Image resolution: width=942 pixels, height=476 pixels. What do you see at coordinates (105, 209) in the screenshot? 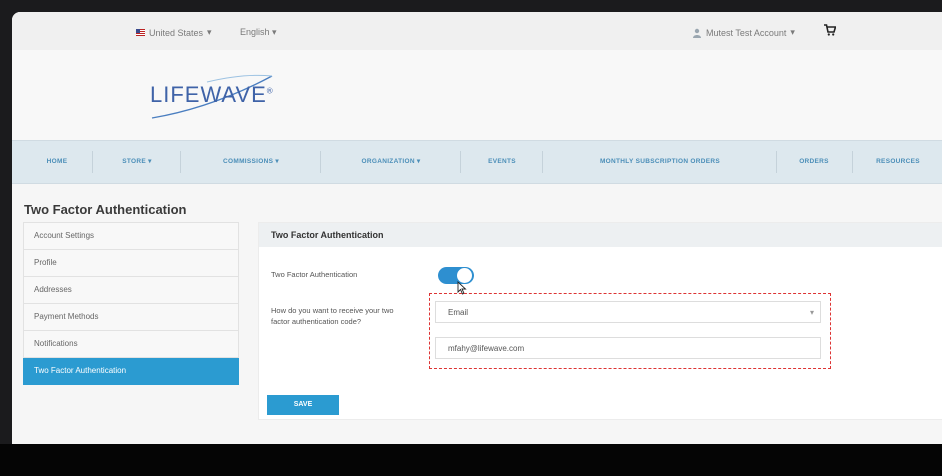
I see `page-title: Two Factor Authentication` at bounding box center [105, 209].